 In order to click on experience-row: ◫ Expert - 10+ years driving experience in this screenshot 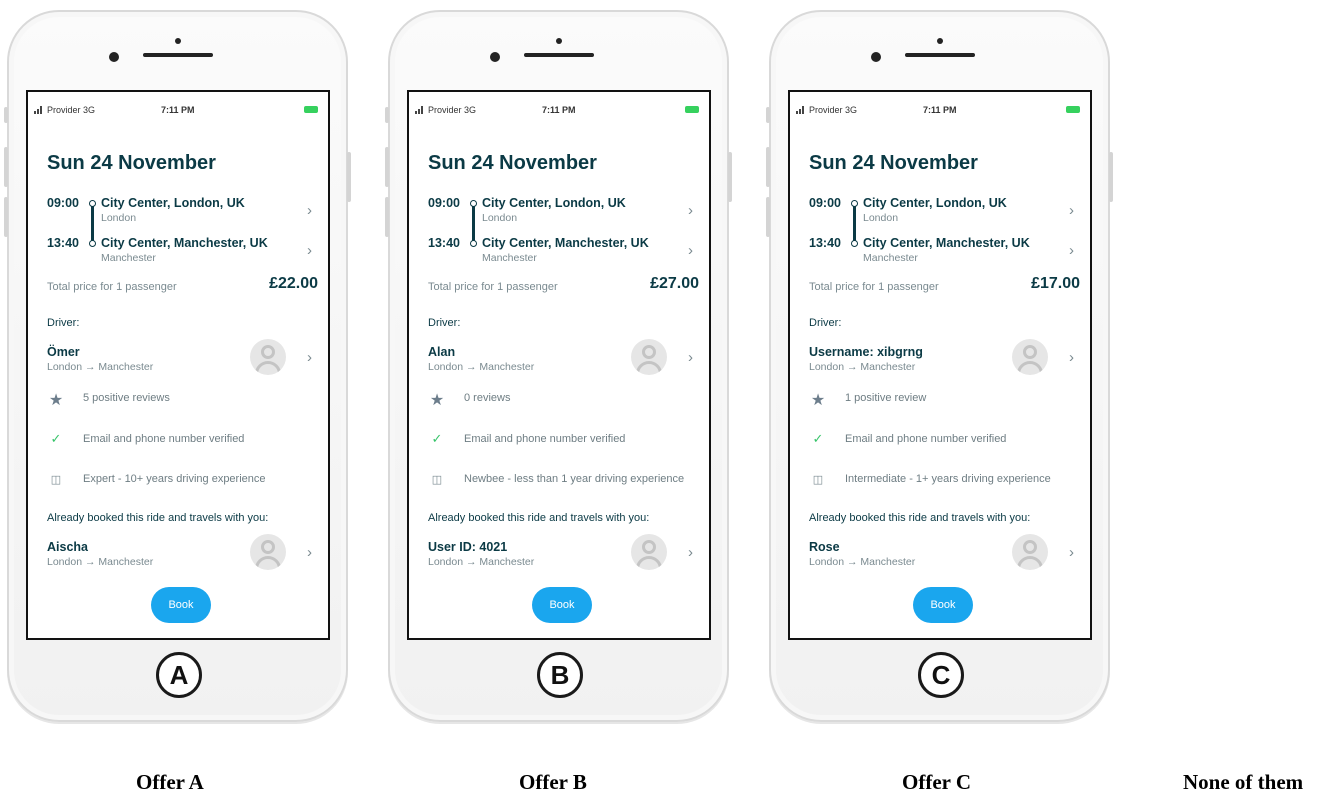, I will do `click(187, 481)`.